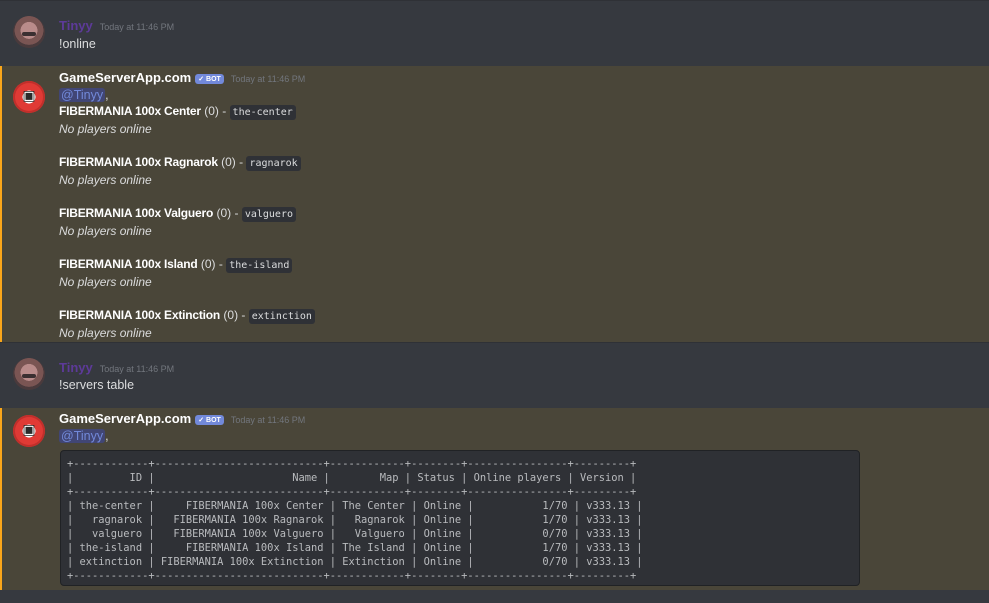 This screenshot has width=989, height=603. I want to click on message-3: Tinyy Today at 11:46 PM !servers table, so click(494, 375).